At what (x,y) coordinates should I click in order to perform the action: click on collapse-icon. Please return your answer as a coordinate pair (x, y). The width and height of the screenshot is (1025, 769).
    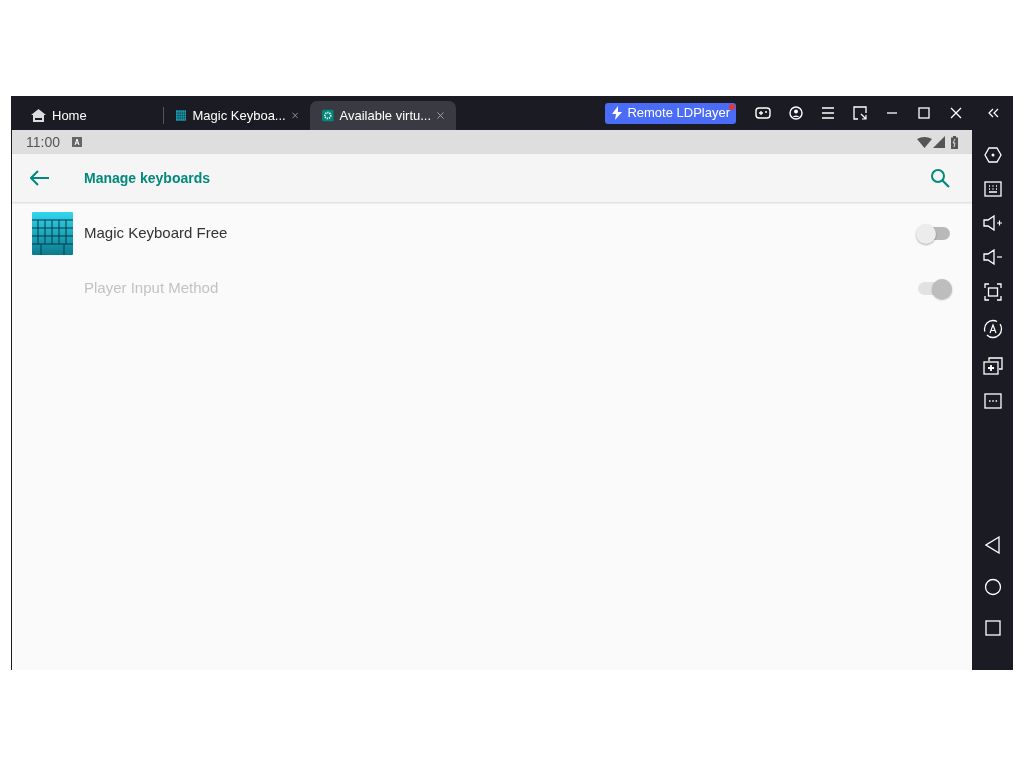
    Looking at the image, I should click on (992, 113).